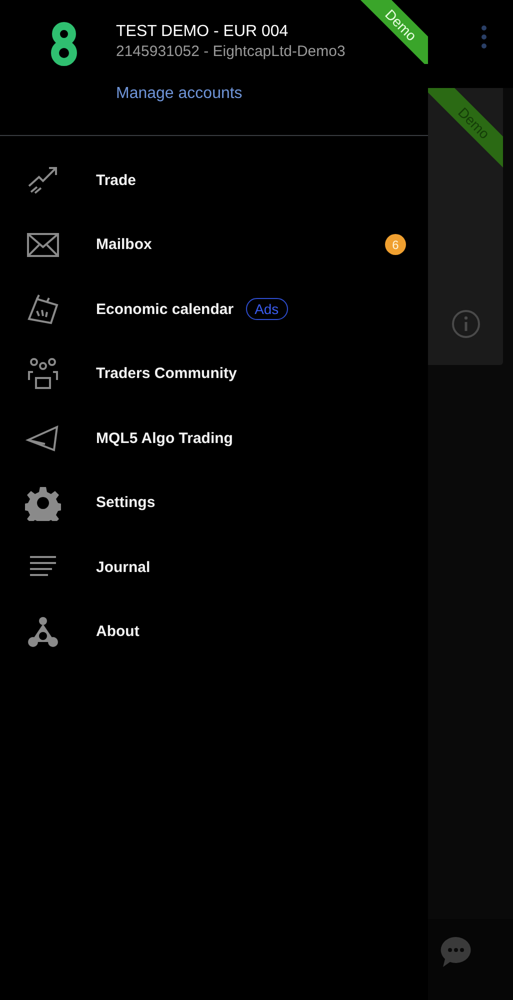 Image resolution: width=513 pixels, height=1000 pixels. I want to click on menu-item: Settings, so click(214, 502).